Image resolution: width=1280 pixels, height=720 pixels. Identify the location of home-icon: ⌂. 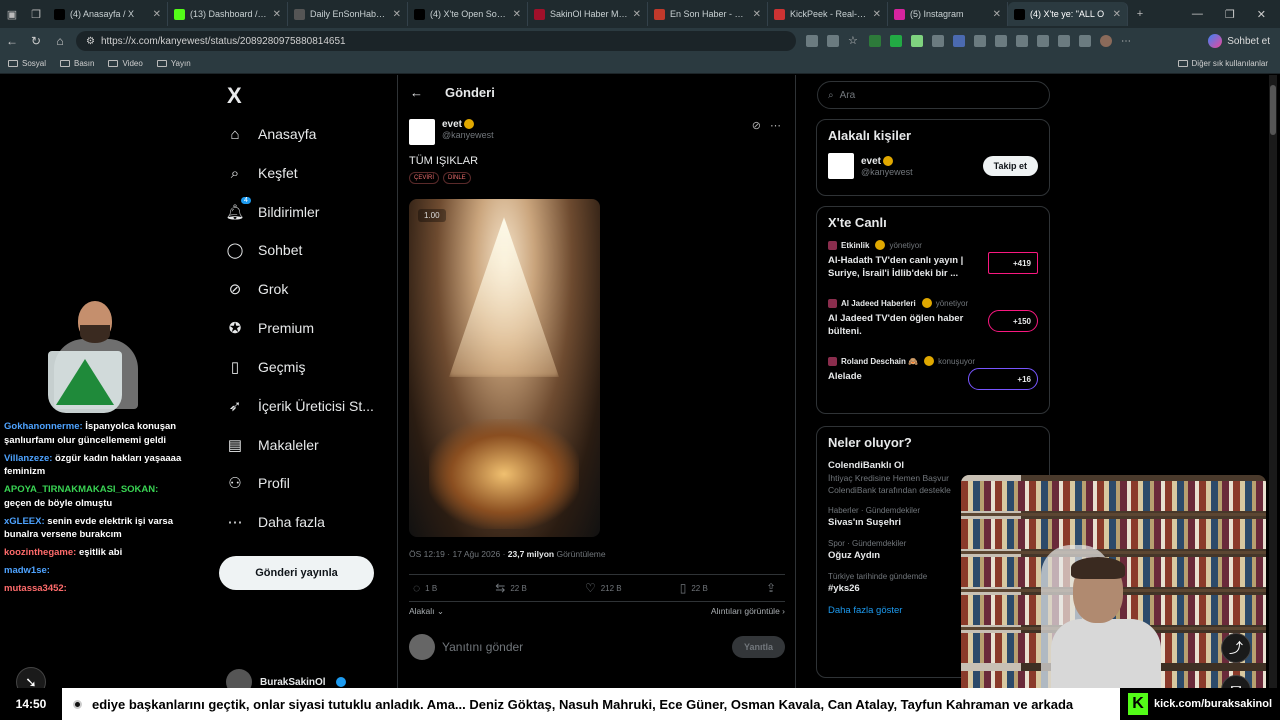
(60, 41).